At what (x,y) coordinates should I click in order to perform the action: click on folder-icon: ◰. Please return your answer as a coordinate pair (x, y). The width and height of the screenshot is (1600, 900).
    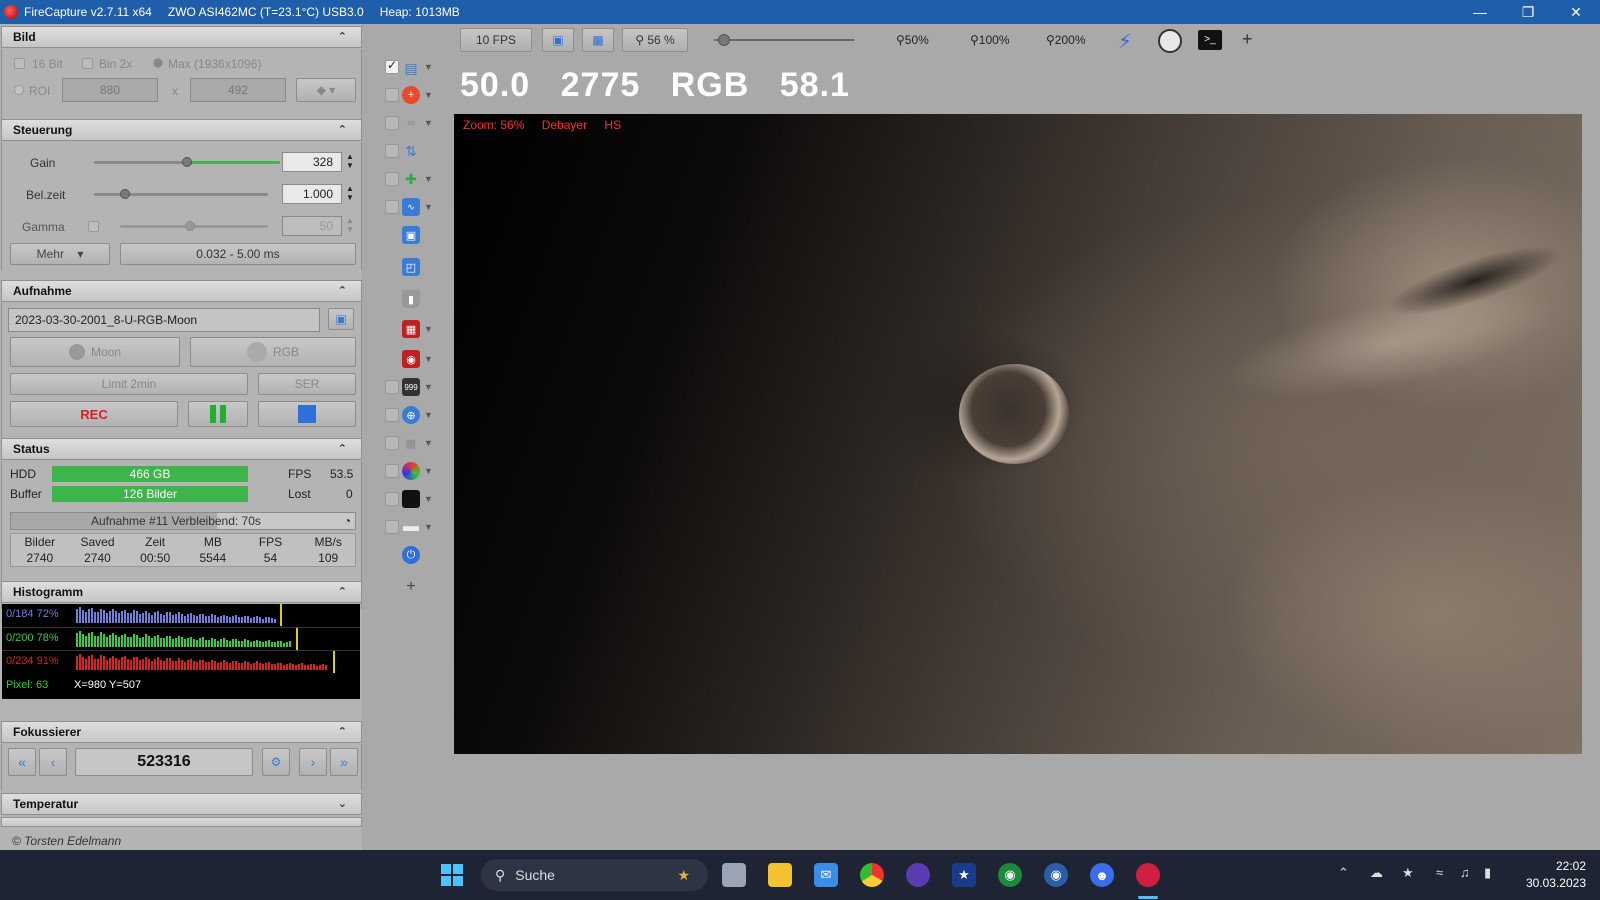
    Looking at the image, I should click on (411, 267).